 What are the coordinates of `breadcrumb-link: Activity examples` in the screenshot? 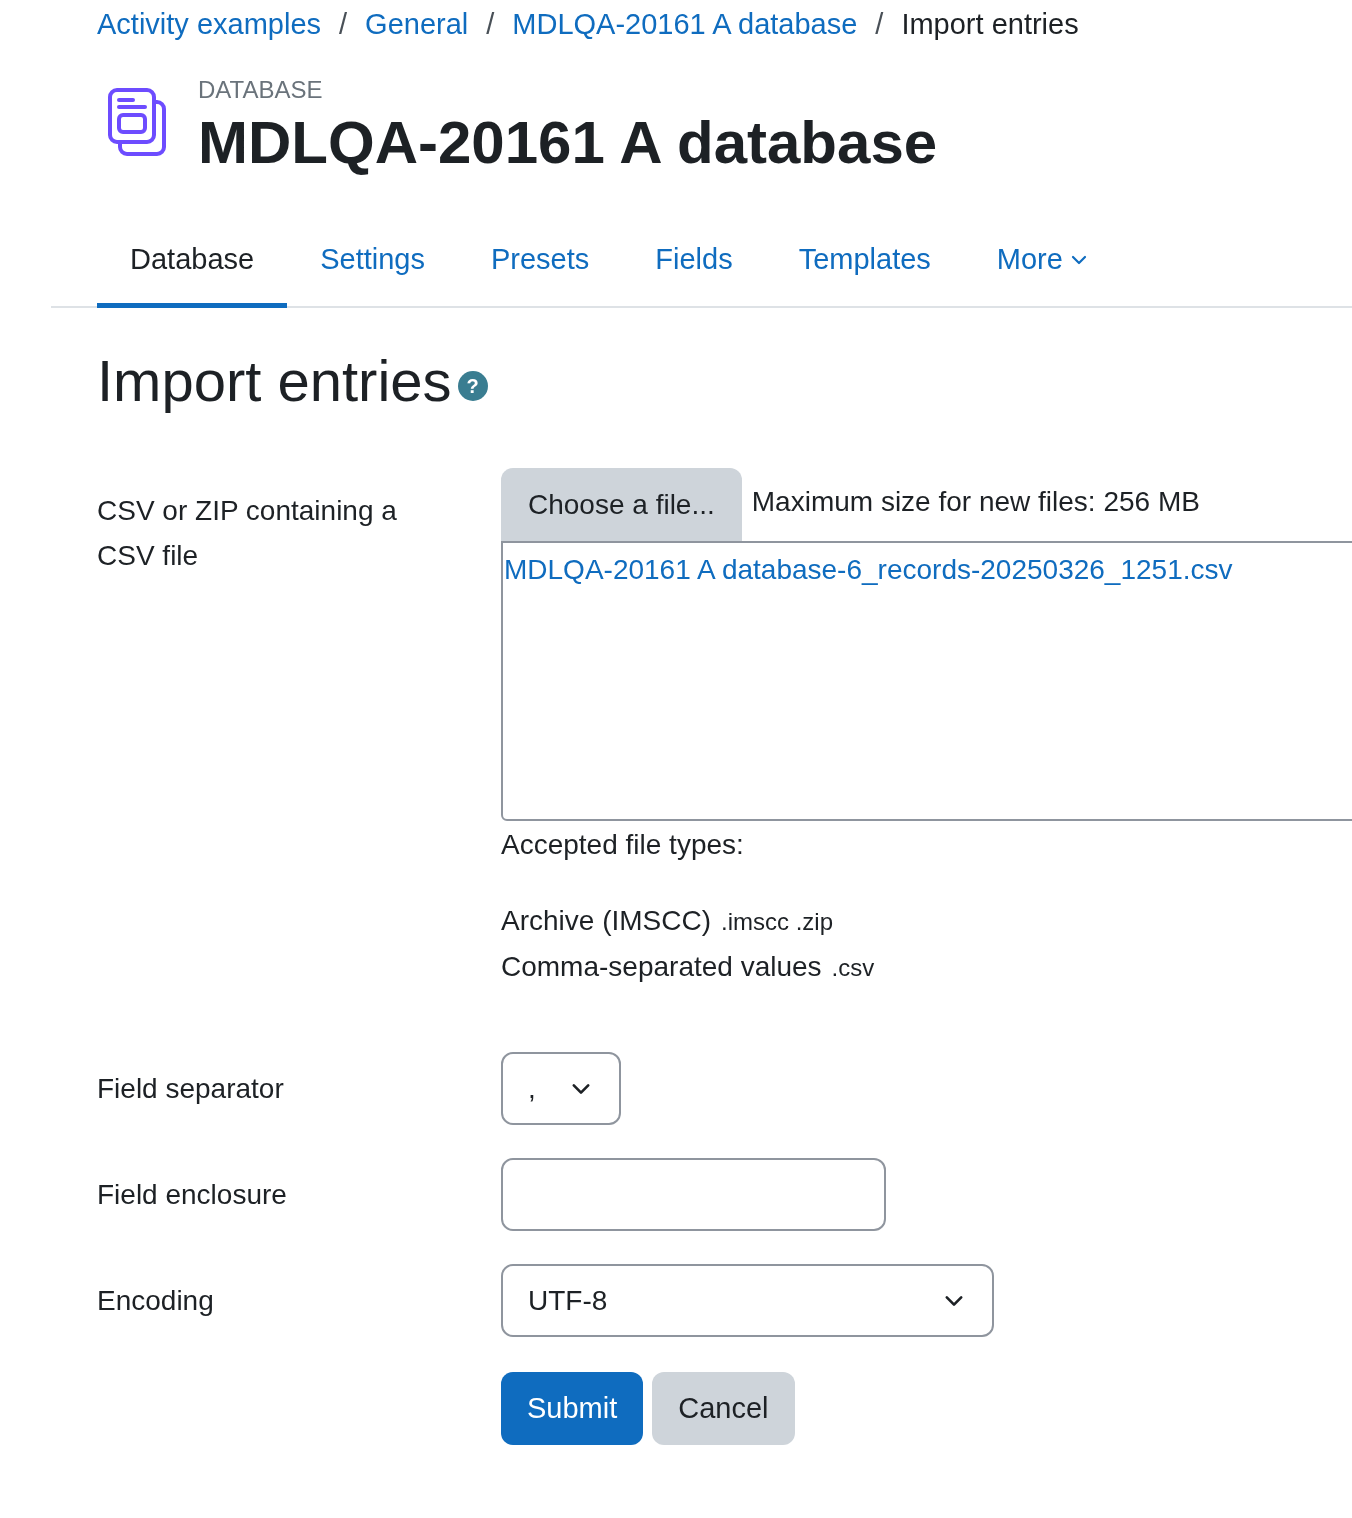 It's located at (209, 25).